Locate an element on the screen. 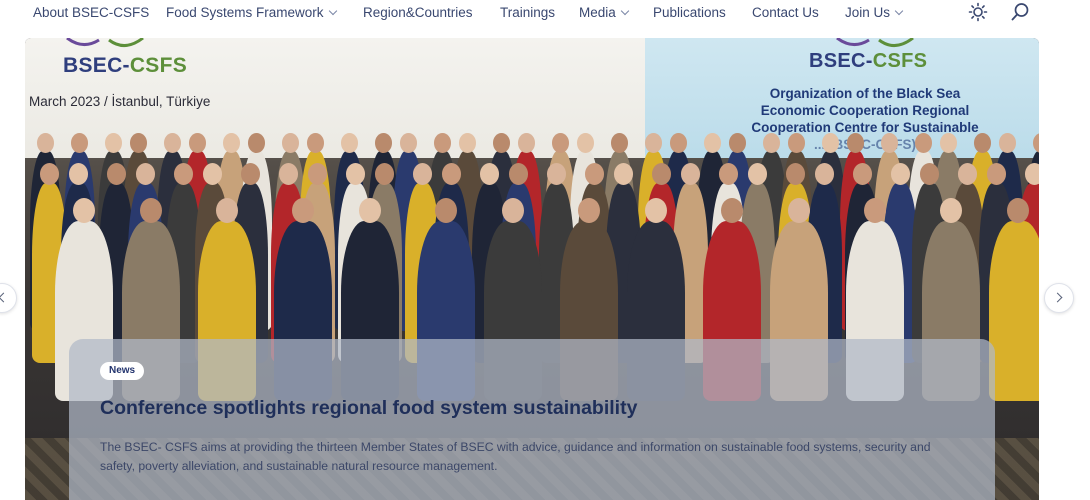  nav-region-label: Region&Countries is located at coordinates (418, 12).